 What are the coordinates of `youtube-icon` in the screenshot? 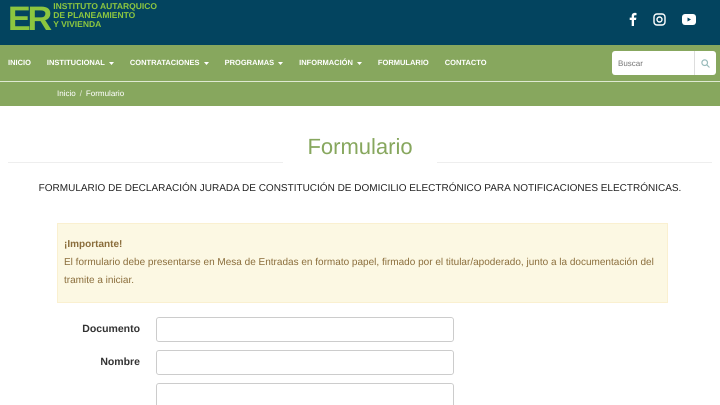 It's located at (689, 19).